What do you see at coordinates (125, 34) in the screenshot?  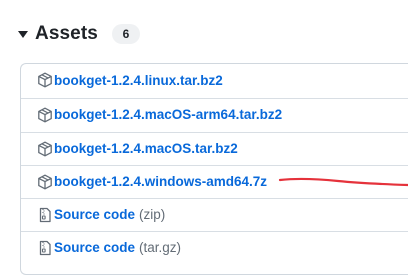 I see `assets-count-badge: 6` at bounding box center [125, 34].